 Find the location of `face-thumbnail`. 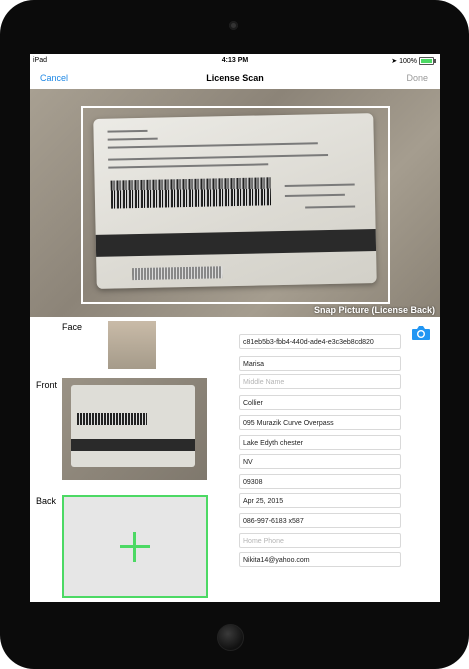

face-thumbnail is located at coordinates (132, 345).